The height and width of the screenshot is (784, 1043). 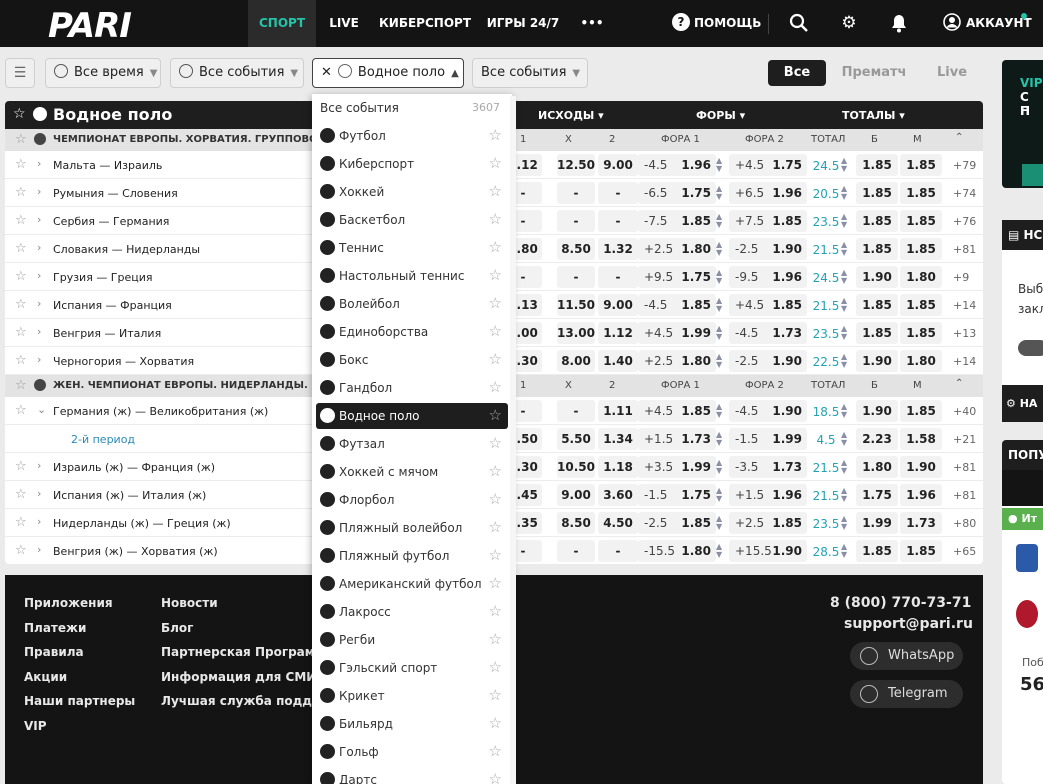 What do you see at coordinates (964, 439) in the screenshot?
I see `more-markets: +21` at bounding box center [964, 439].